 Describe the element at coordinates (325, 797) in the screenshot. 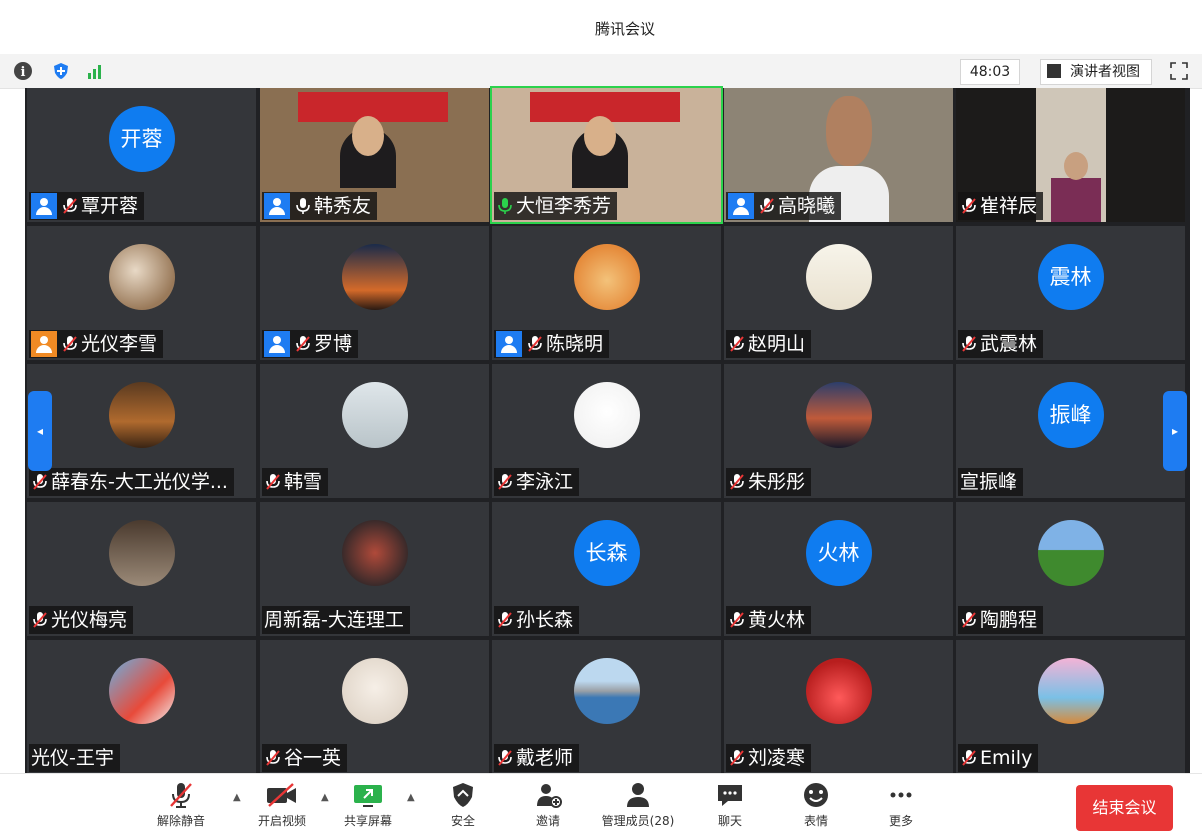

I see `video-options-caret: ▲` at that location.